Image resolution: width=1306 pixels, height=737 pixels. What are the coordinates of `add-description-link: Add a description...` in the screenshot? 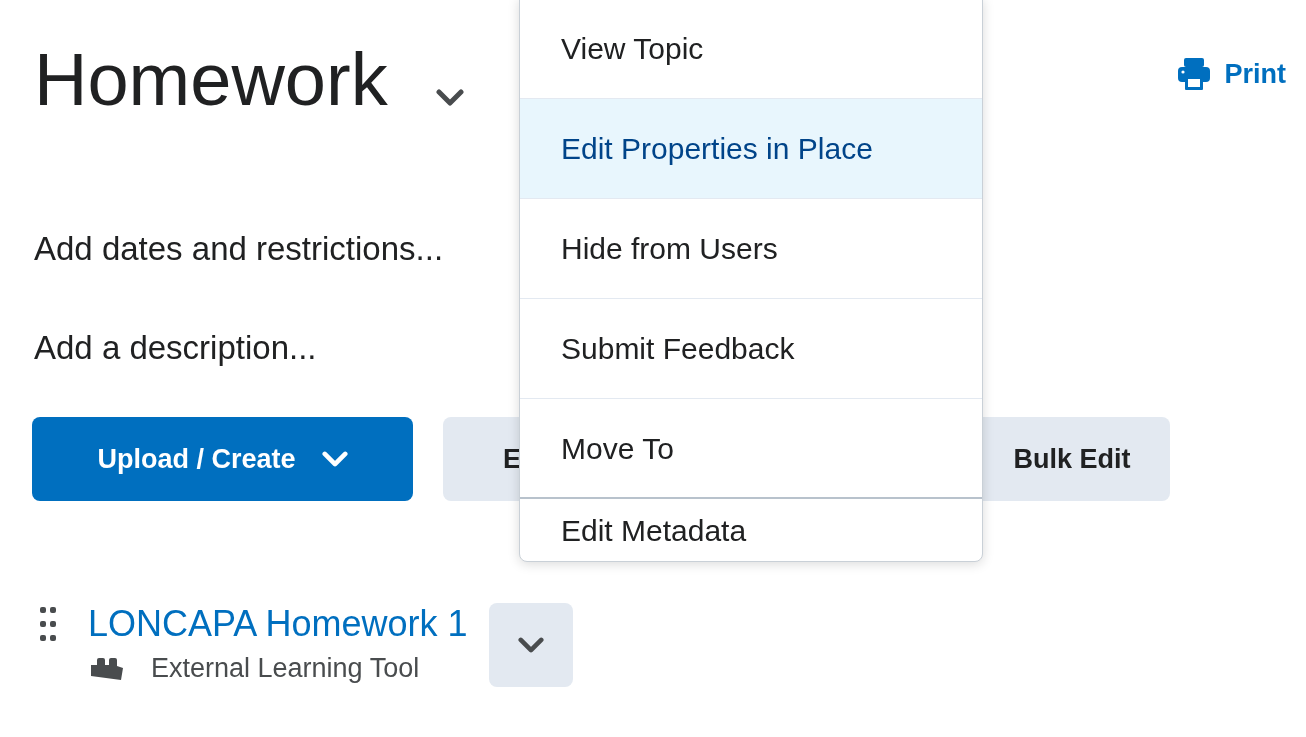 It's located at (175, 348).